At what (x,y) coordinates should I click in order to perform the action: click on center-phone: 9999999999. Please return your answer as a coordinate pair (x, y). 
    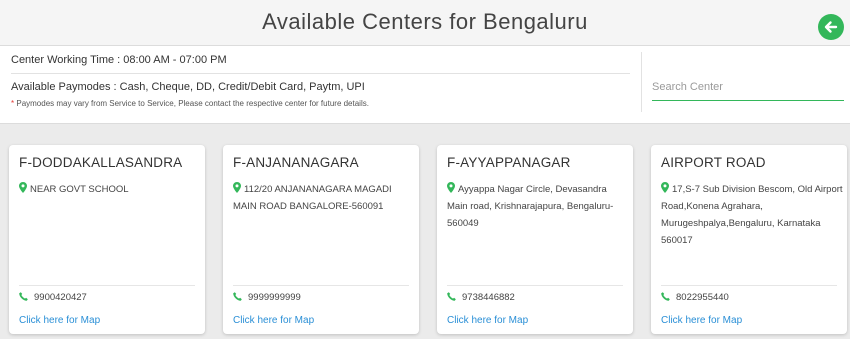
    Looking at the image, I should click on (267, 297).